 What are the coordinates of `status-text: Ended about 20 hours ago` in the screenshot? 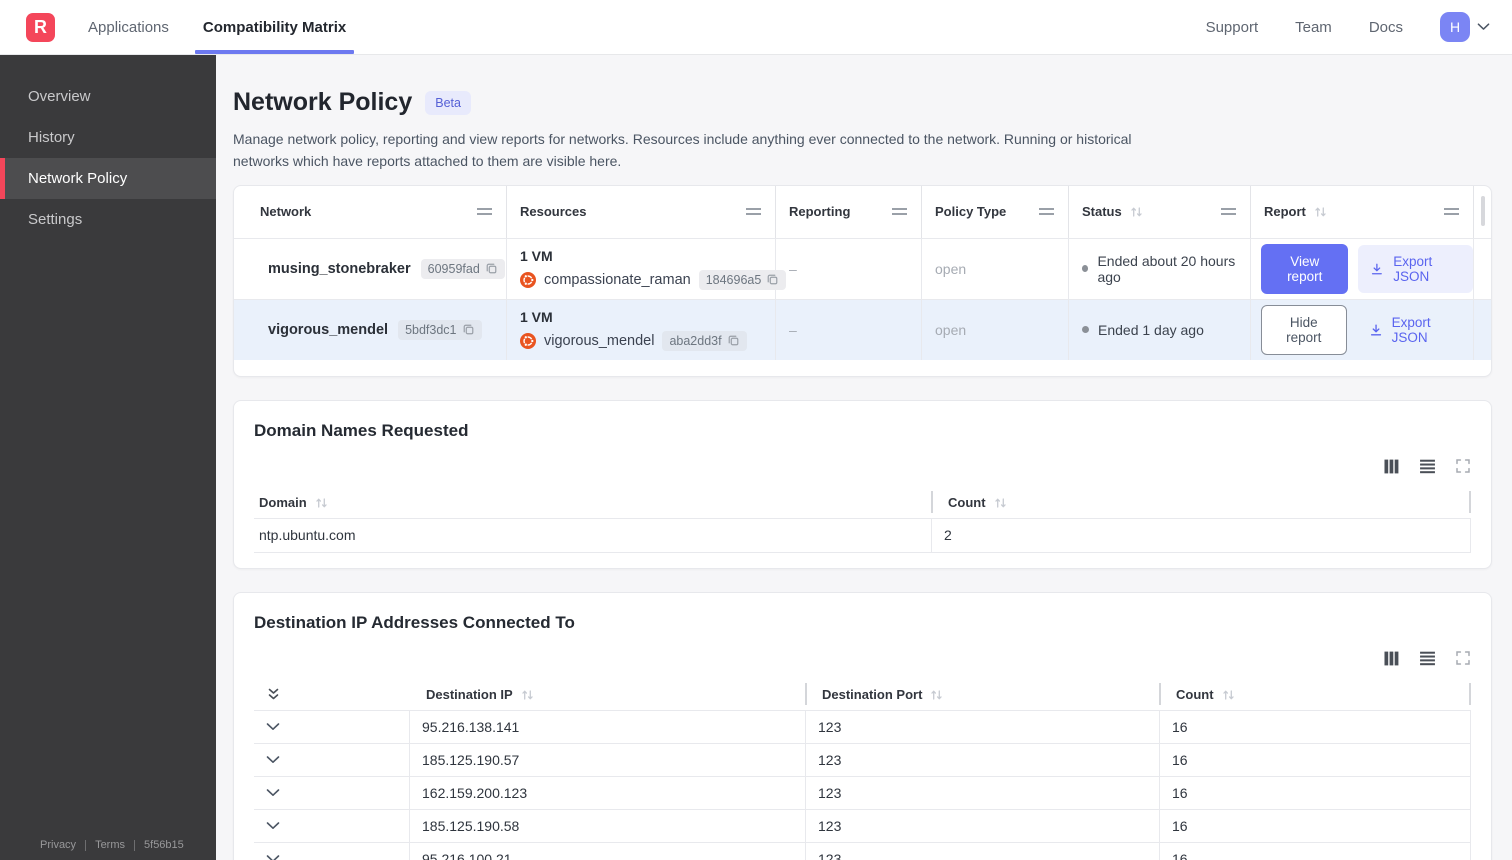 It's located at (1166, 268).